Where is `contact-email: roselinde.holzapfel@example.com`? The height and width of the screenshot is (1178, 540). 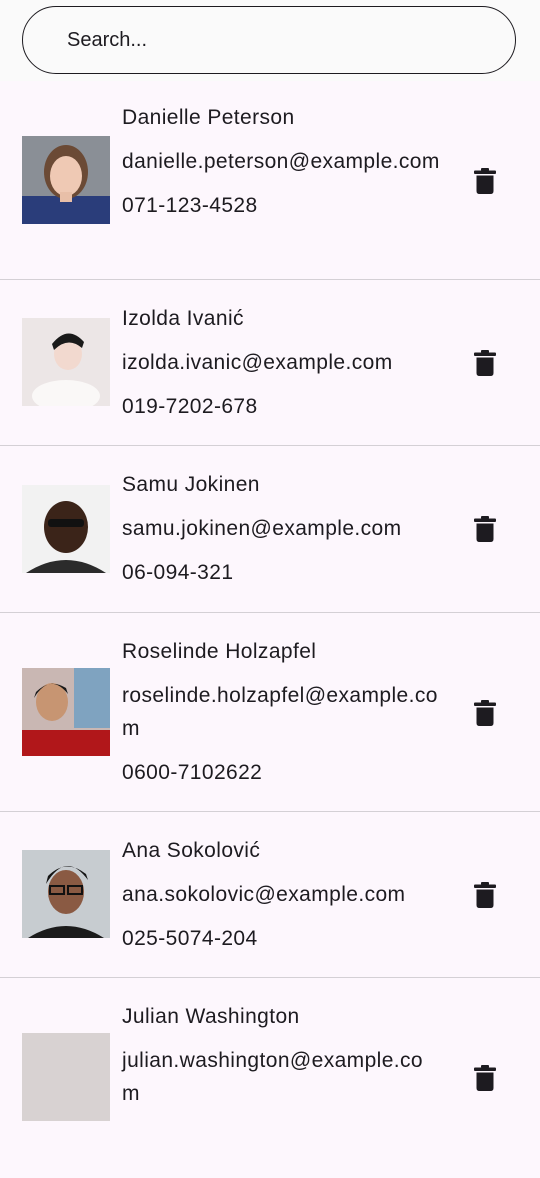
contact-email: roselinde.holzapfel@example.com is located at coordinates (280, 712).